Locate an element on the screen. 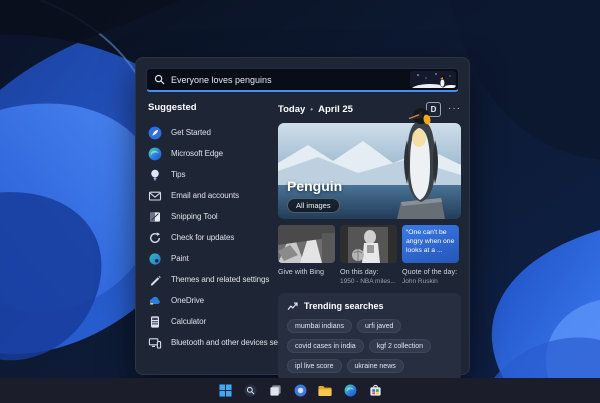 The height and width of the screenshot is (403, 600). sidebar-item-onedrive: OneDrive is located at coordinates (211, 300).